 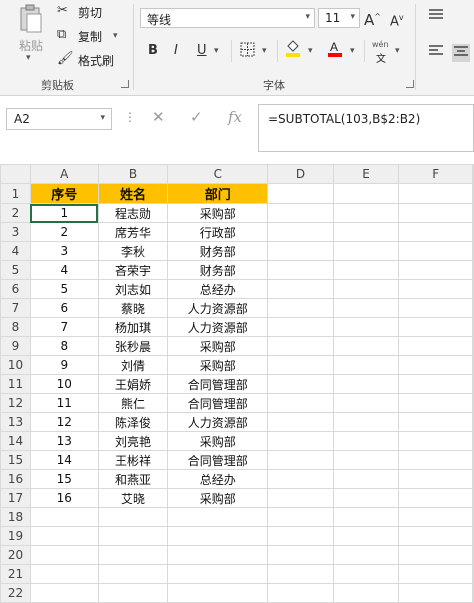 What do you see at coordinates (64, 193) in the screenshot?
I see `cell-a1: 序号` at bounding box center [64, 193].